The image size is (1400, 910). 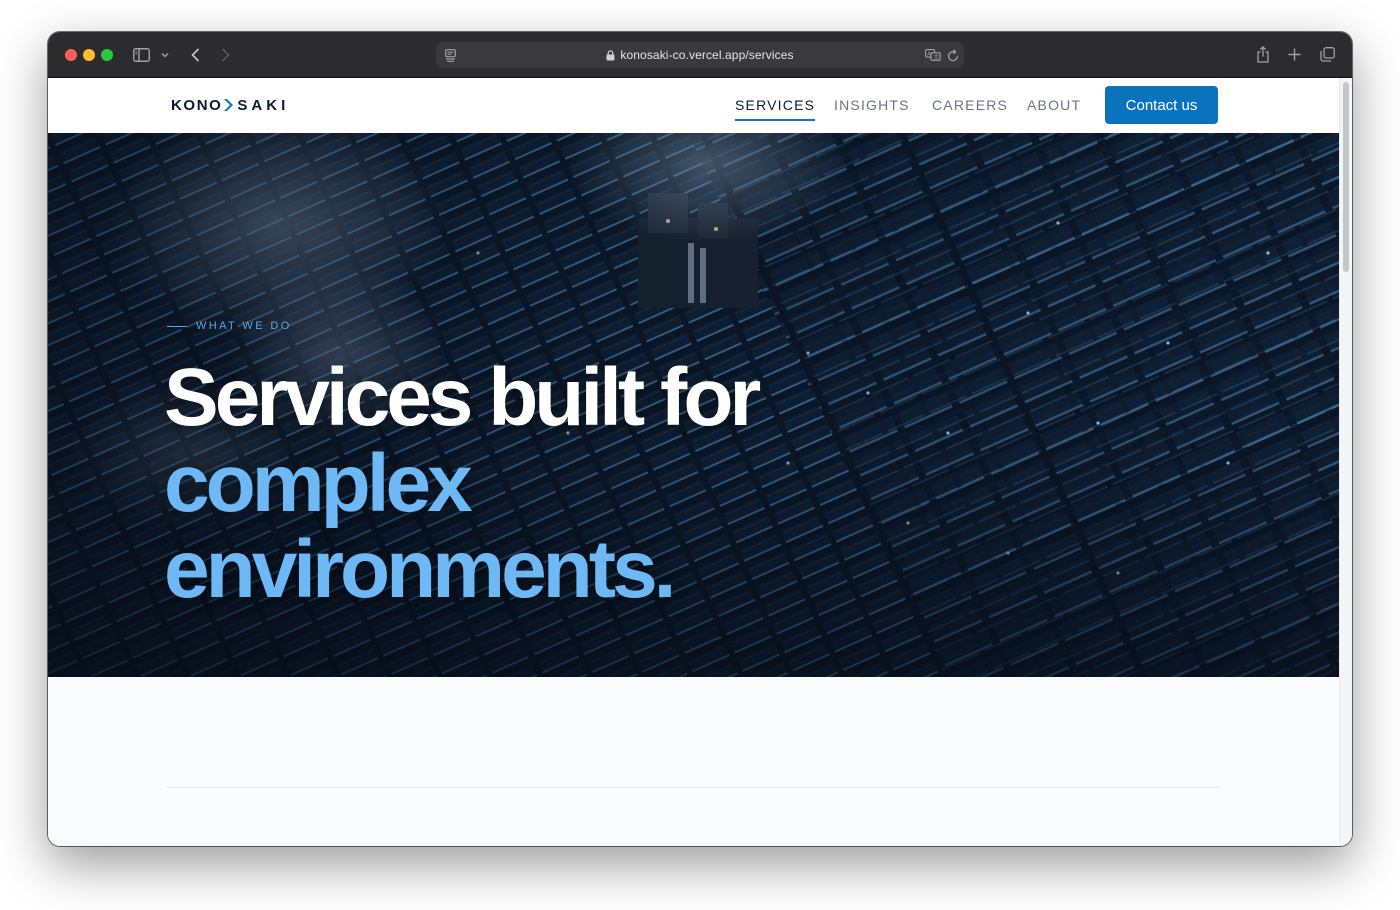 I want to click on section-divider, so click(x=693, y=787).